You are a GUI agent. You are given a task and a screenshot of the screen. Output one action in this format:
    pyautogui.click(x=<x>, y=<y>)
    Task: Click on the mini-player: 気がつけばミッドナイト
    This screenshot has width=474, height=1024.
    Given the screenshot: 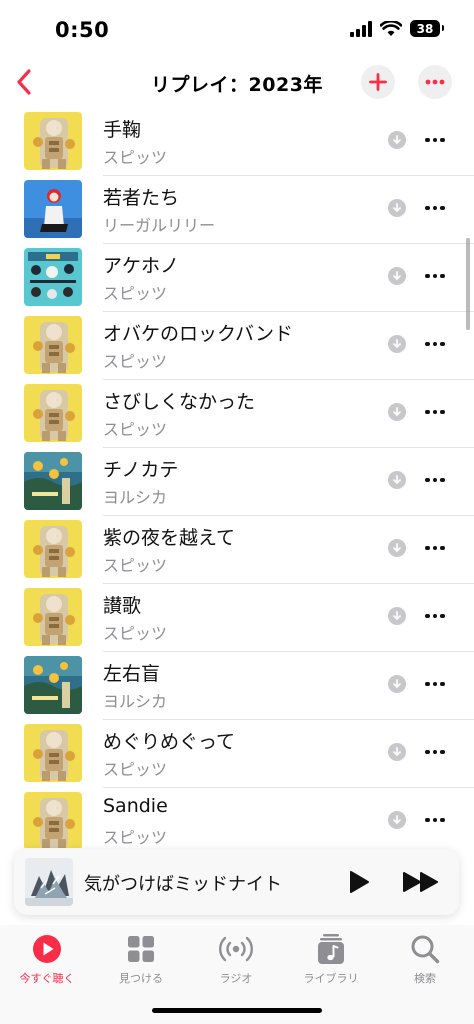 What is the action you would take?
    pyautogui.click(x=236, y=882)
    